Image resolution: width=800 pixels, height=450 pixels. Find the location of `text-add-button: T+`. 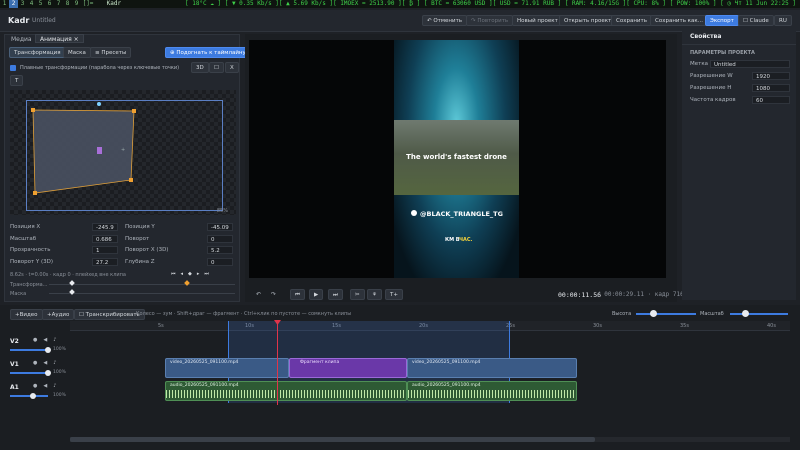

text-add-button: T+ is located at coordinates (394, 294).